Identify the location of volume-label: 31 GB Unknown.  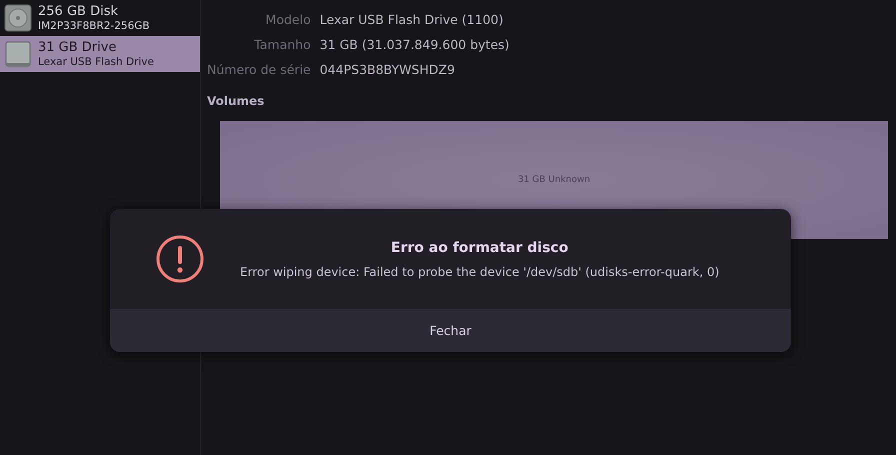
(554, 180).